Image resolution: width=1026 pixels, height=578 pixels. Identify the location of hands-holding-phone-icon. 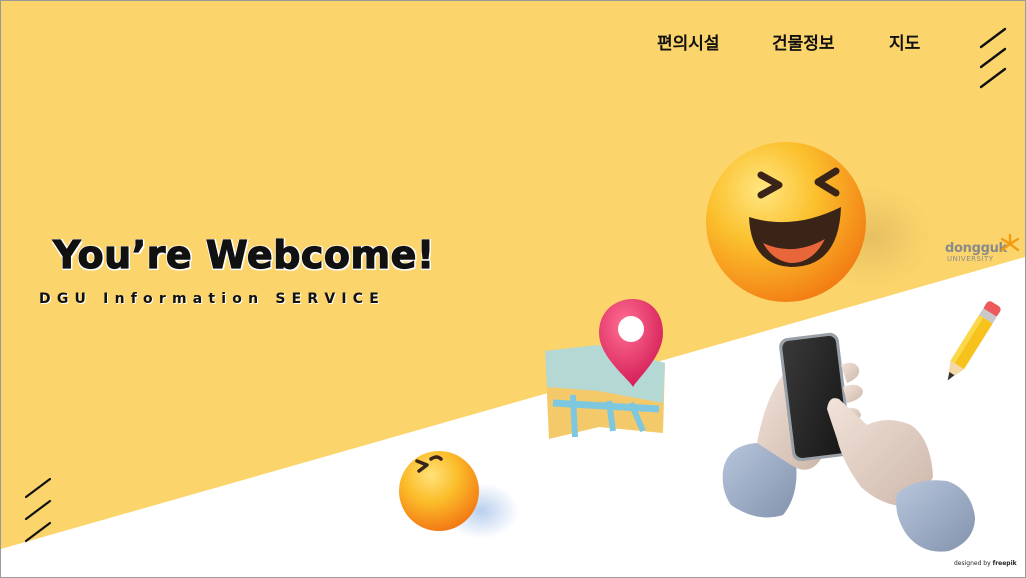
(848, 442).